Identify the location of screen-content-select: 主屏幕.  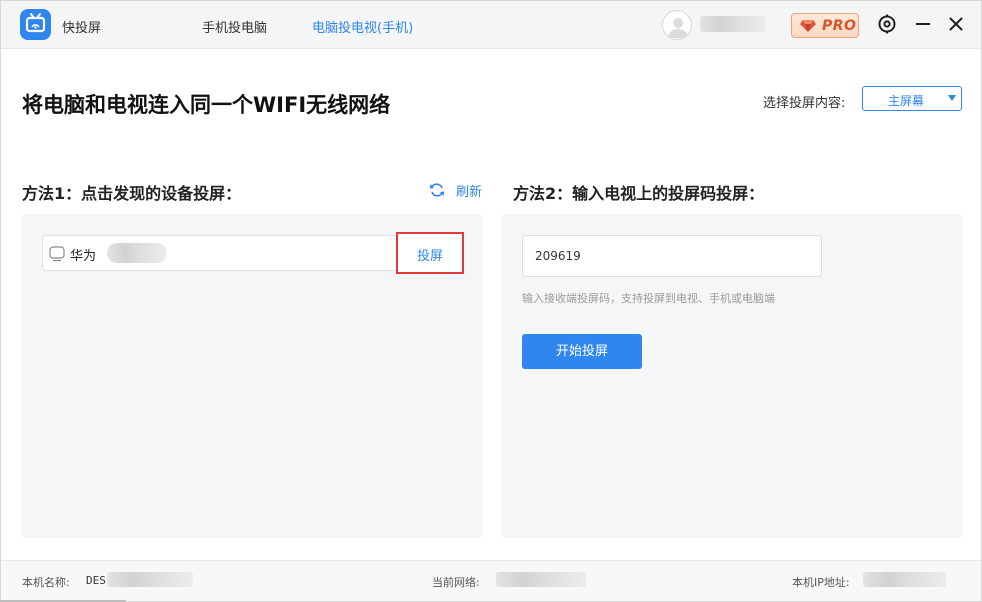
(912, 98).